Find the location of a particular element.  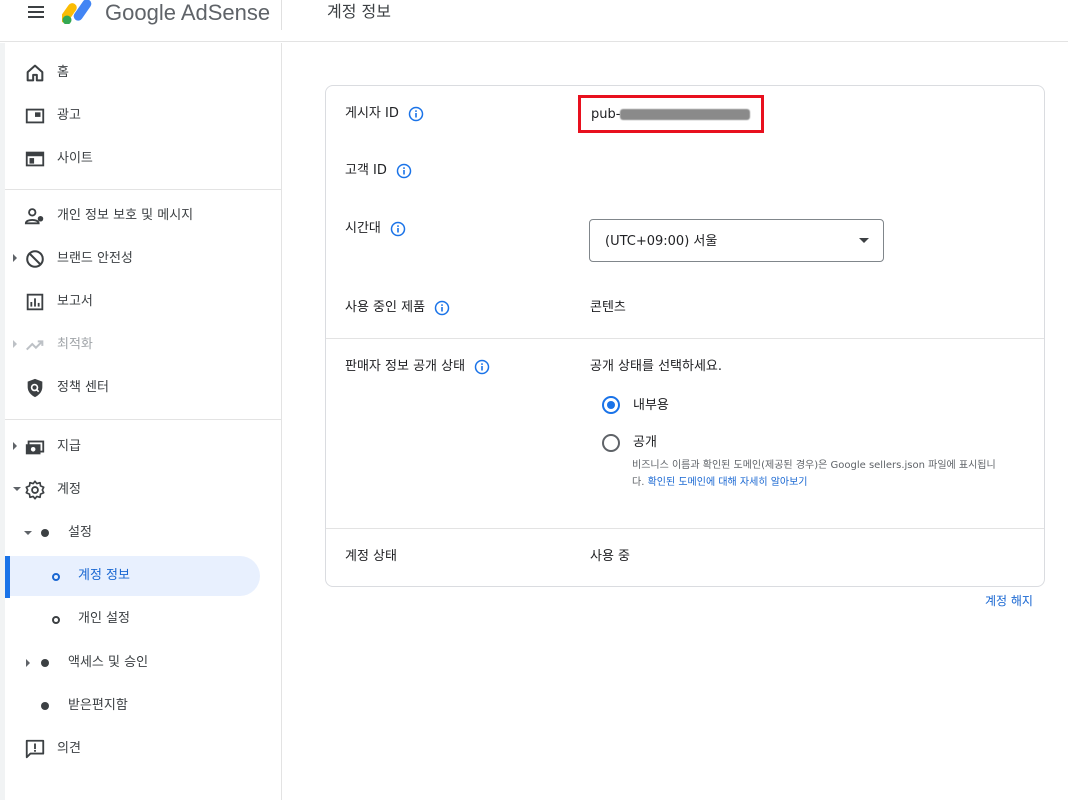

sidebar-item-feedback: 의견 is located at coordinates (143, 749).